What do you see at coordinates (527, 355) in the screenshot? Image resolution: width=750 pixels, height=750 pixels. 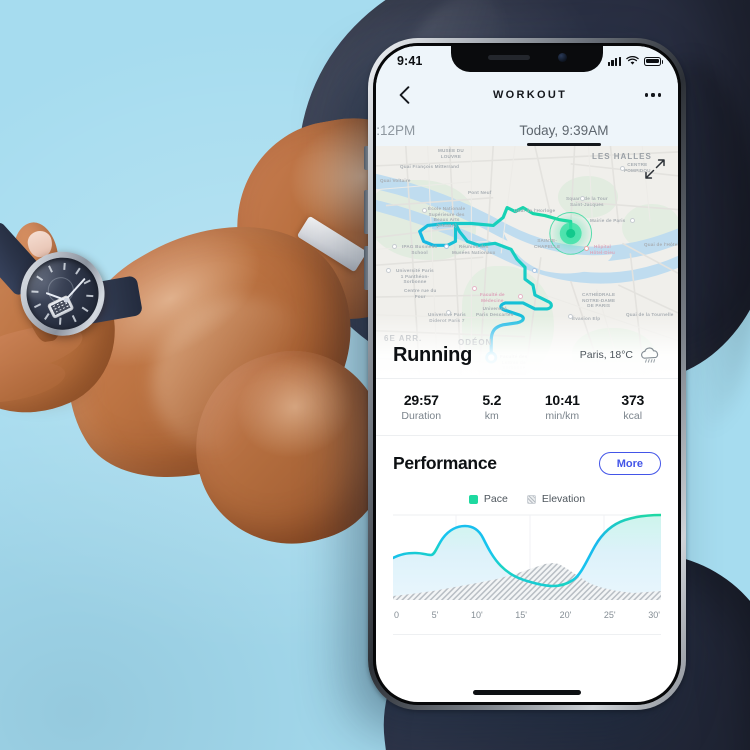 I see `activity-title-row: Running Paris, 18°C` at bounding box center [527, 355].